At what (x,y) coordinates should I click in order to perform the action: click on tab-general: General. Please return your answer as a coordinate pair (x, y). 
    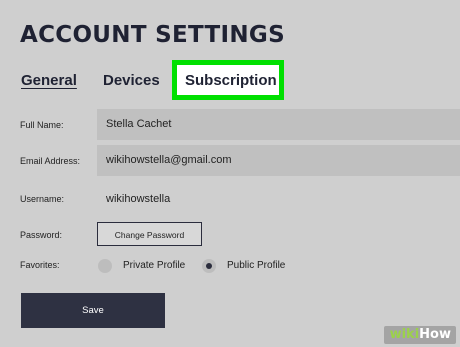
    Looking at the image, I should click on (49, 80).